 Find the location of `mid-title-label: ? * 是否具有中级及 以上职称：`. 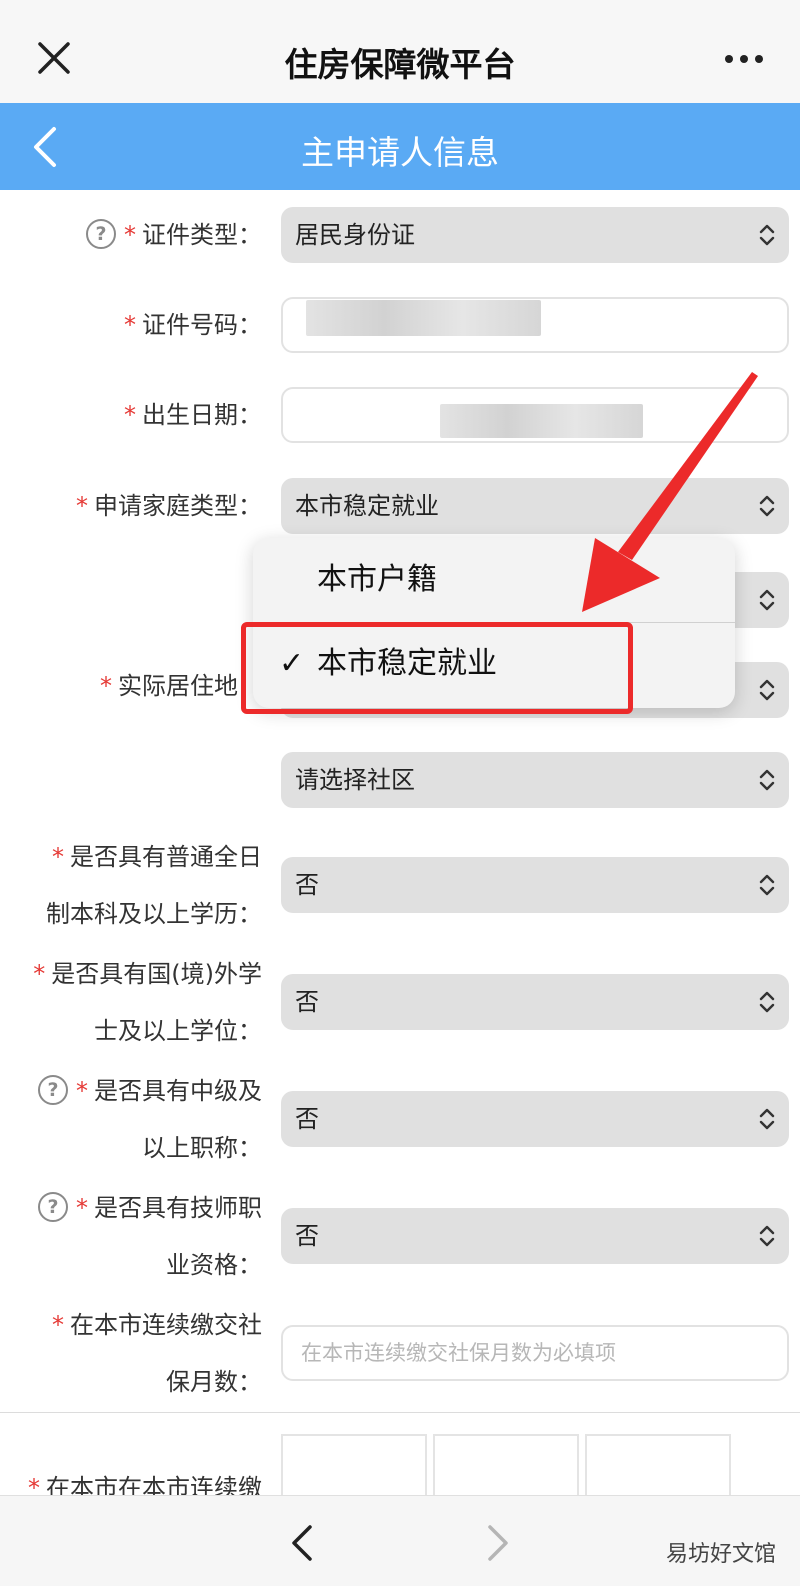

mid-title-label: ? * 是否具有中级及 以上职称： is located at coordinates (150, 1120).